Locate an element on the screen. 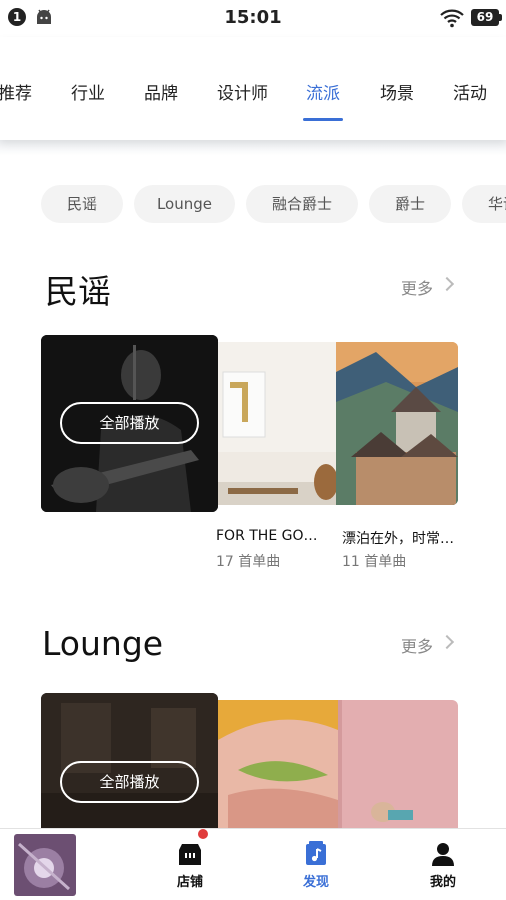 This screenshot has width=506, height=900. active-tab-indicator is located at coordinates (323, 119).